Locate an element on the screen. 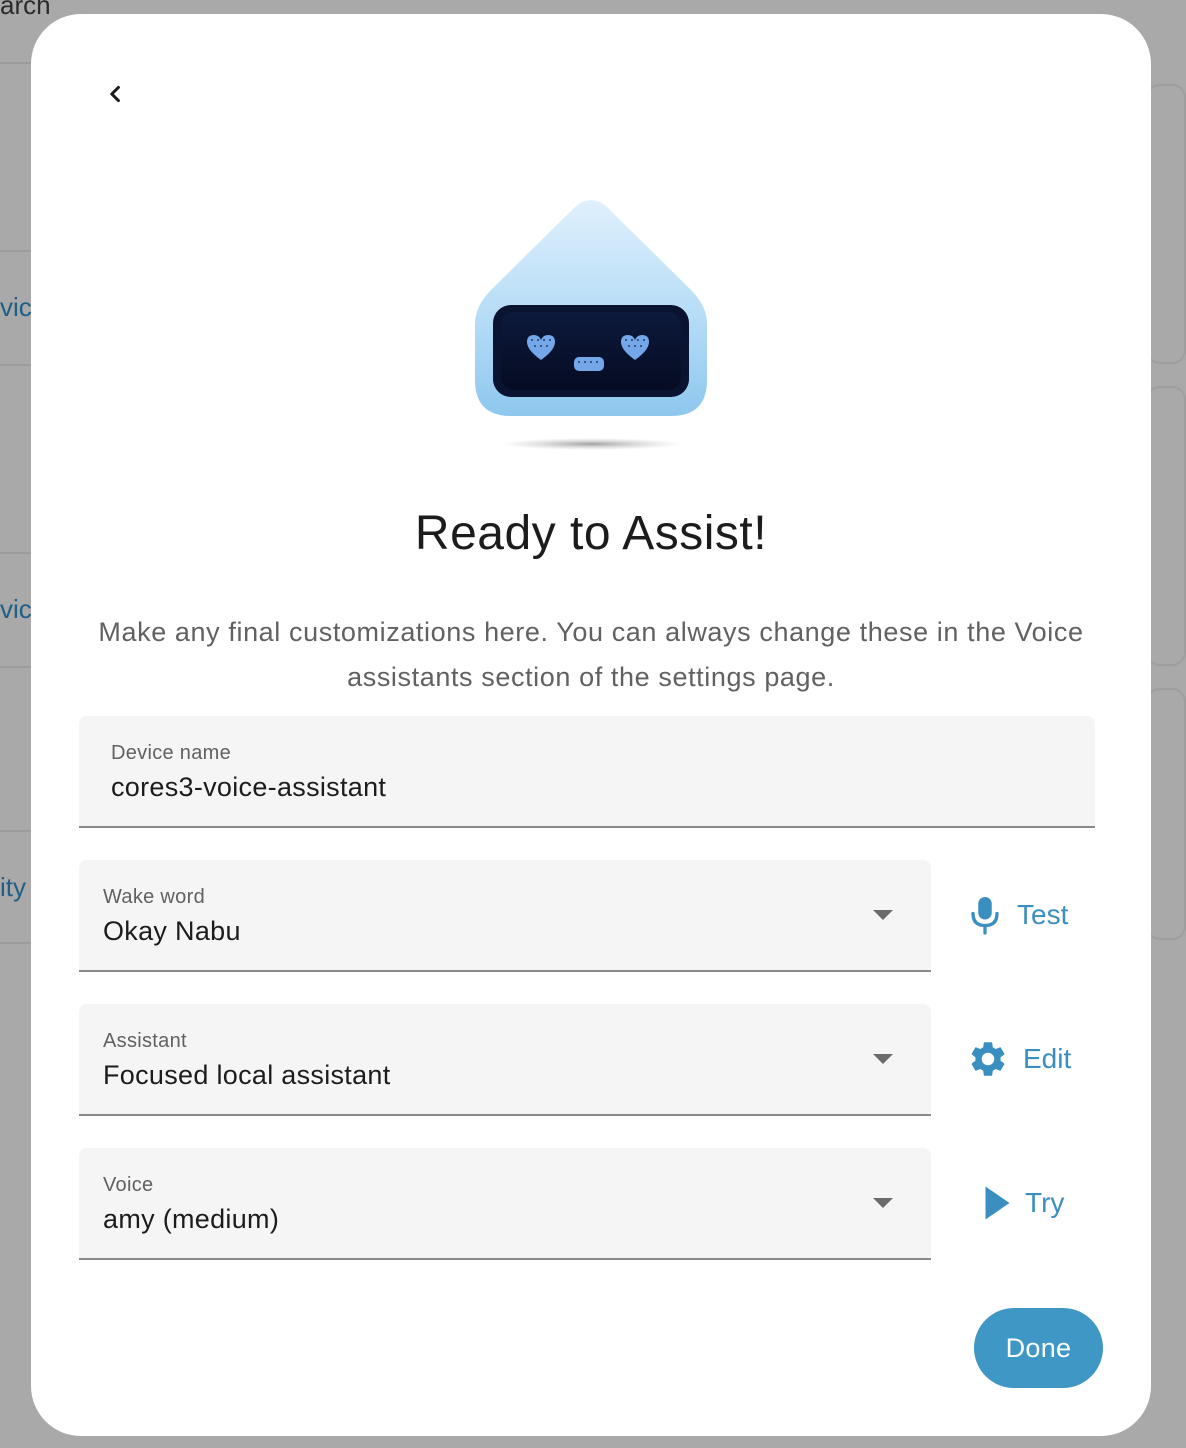  gear-icon is located at coordinates (988, 1059).